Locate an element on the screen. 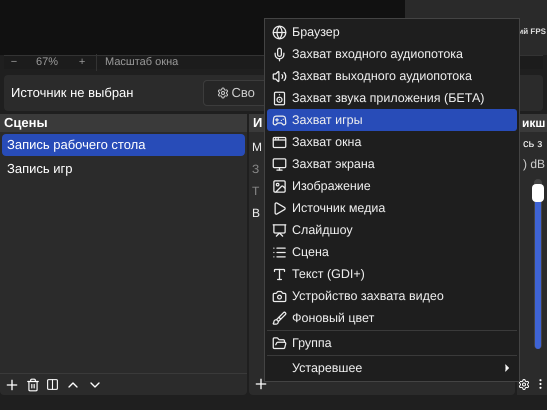  menu-item: Фоновый цвет is located at coordinates (392, 318).